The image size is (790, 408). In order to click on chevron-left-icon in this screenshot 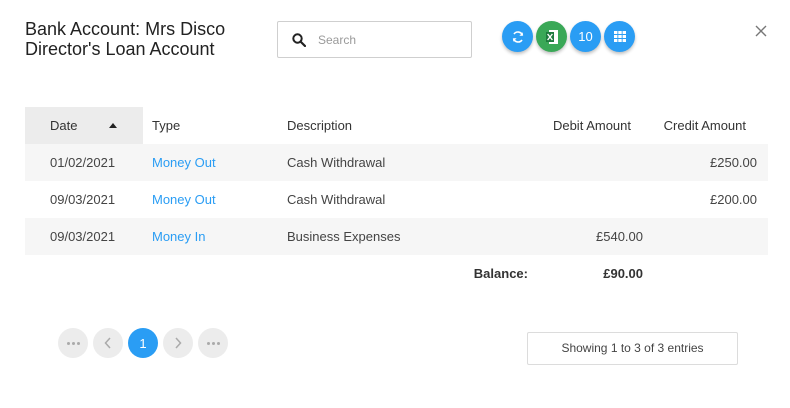, I will do `click(107, 343)`.